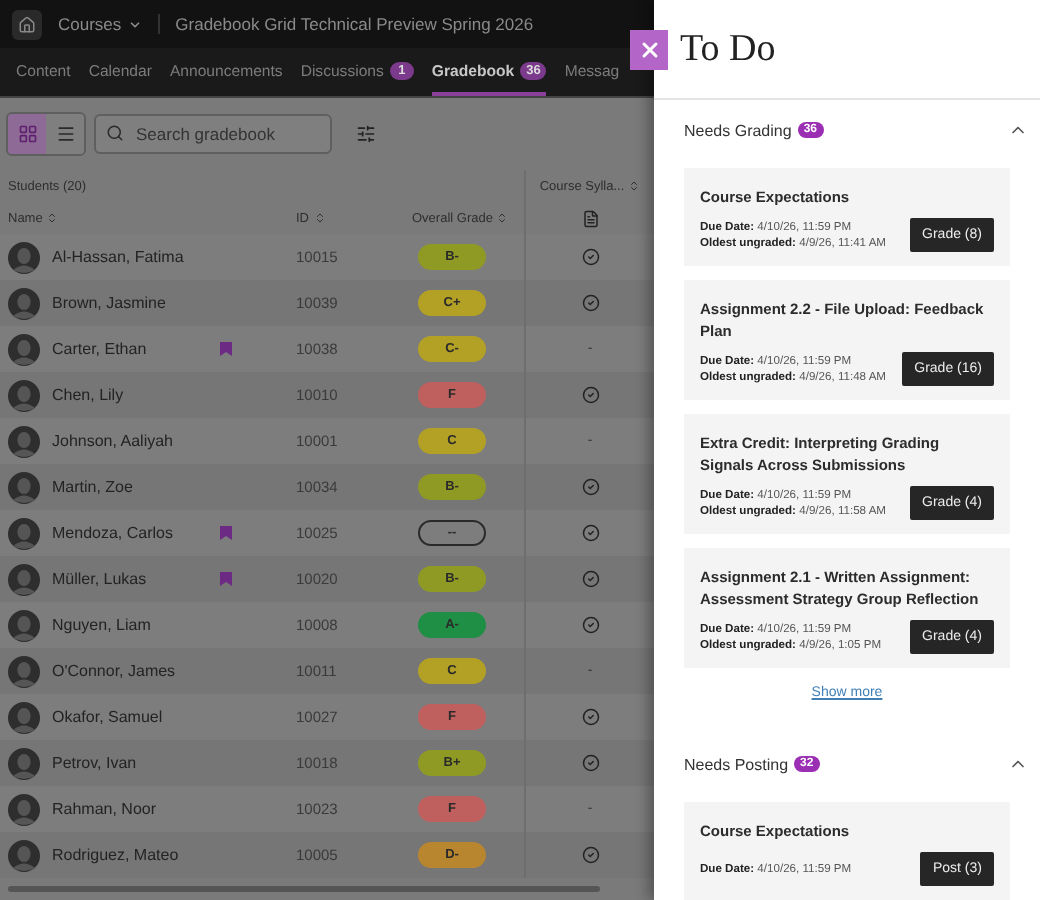  I want to click on section-heading: Needs Posting, so click(736, 764).